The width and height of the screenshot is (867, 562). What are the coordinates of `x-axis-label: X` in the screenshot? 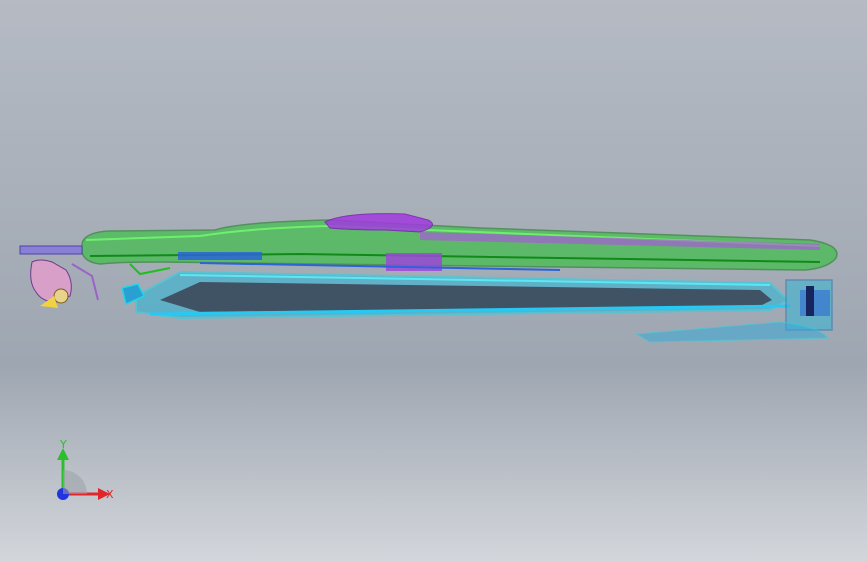 It's located at (110, 494).